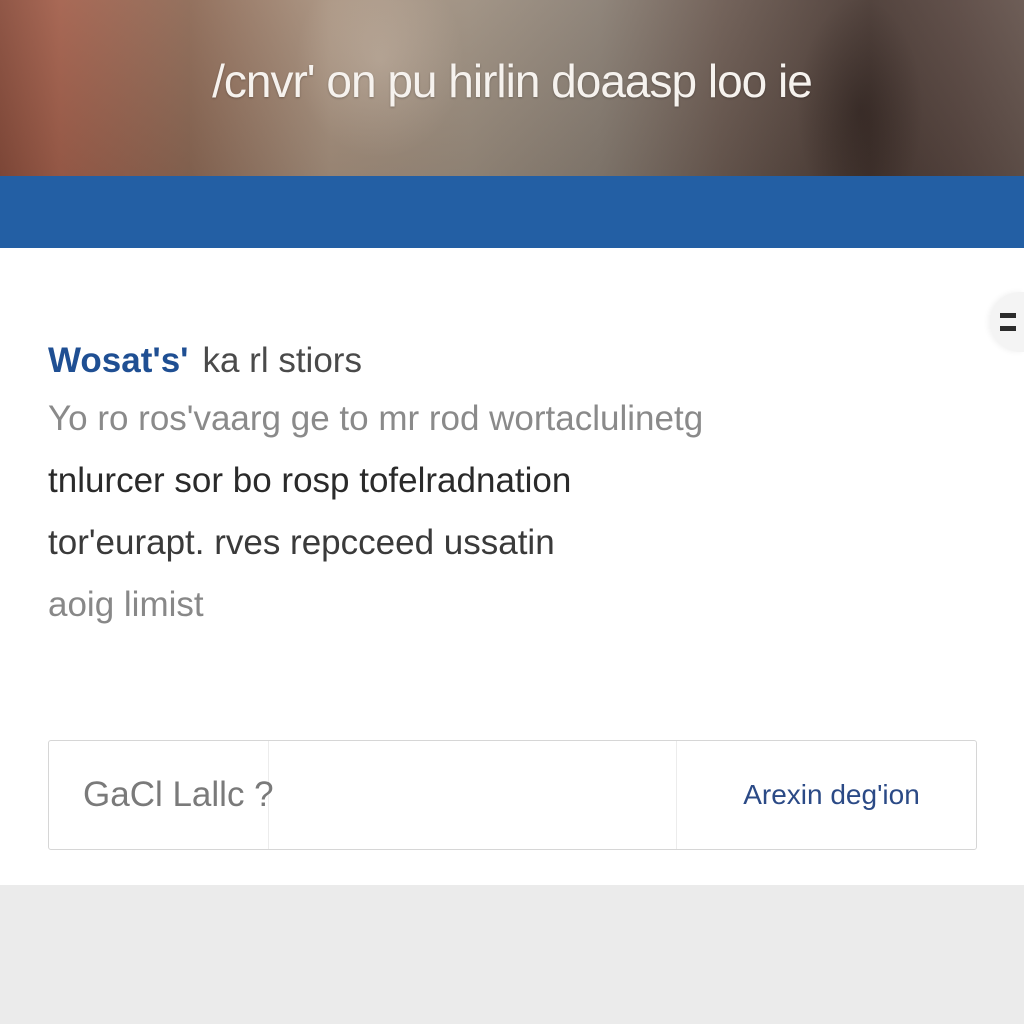 Image resolution: width=1024 pixels, height=1024 pixels. What do you see at coordinates (826, 795) in the screenshot?
I see `action-button: Arexin deg'ion` at bounding box center [826, 795].